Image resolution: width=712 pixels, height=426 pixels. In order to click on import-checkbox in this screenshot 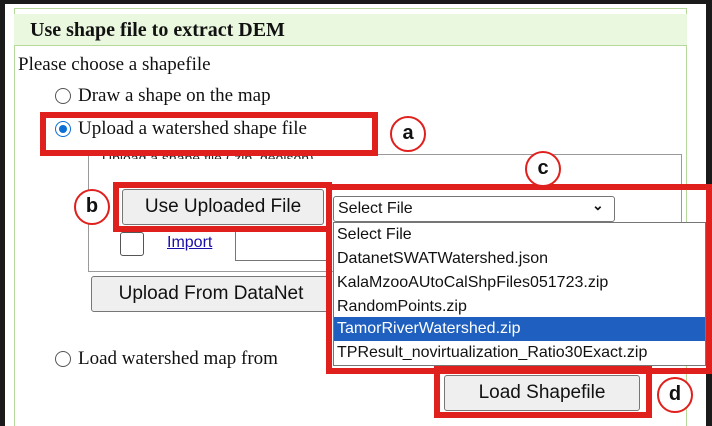, I will do `click(132, 244)`.